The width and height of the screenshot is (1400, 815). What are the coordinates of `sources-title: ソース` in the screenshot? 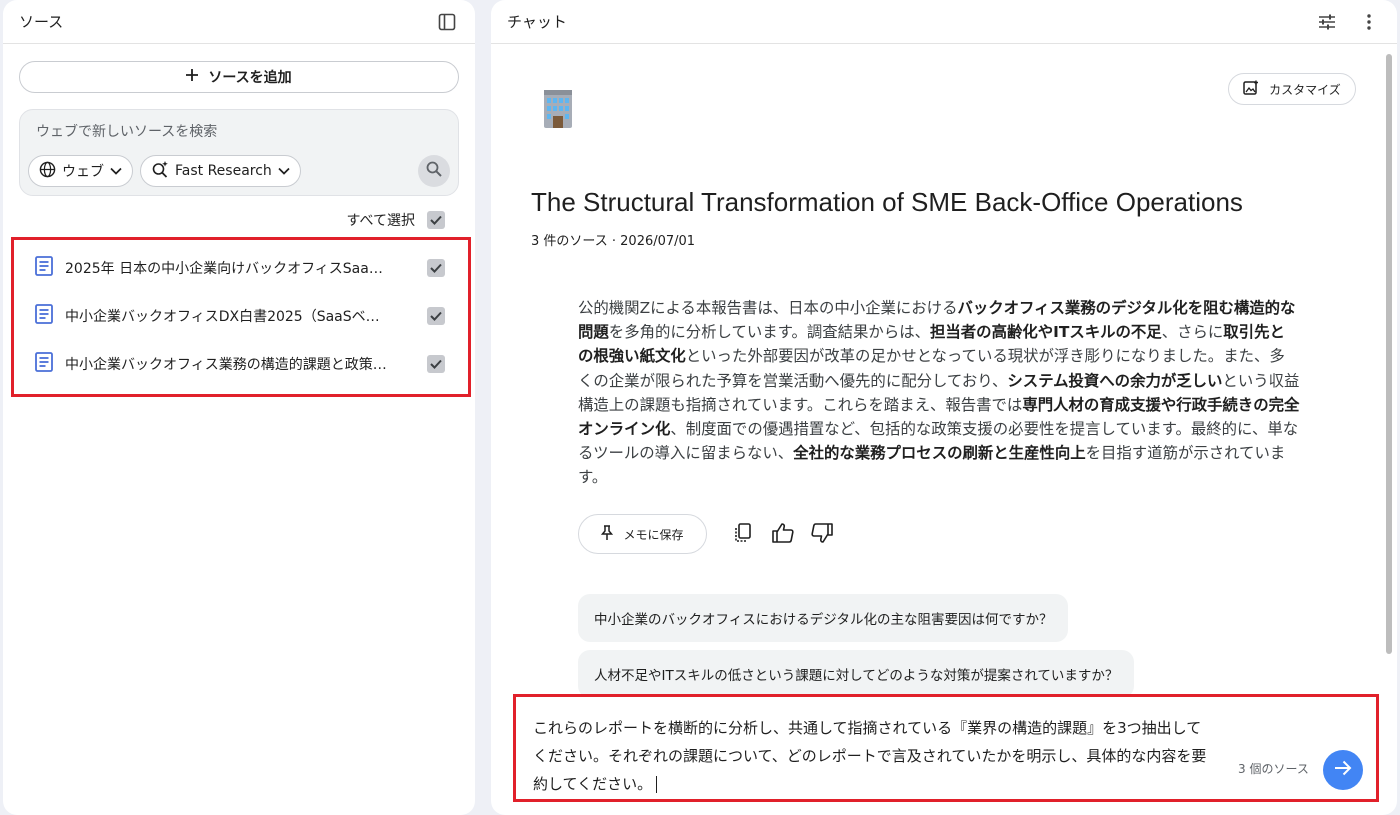 It's located at (41, 22).